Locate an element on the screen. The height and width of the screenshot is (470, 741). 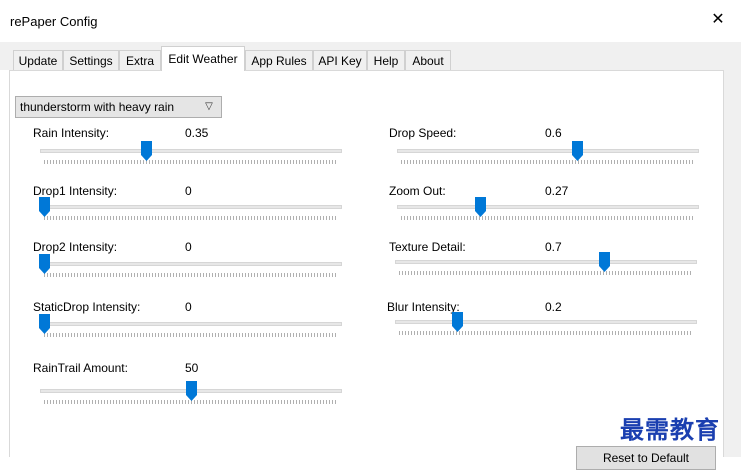
rain-intensity-label: Rain Intensity: is located at coordinates (71, 133).